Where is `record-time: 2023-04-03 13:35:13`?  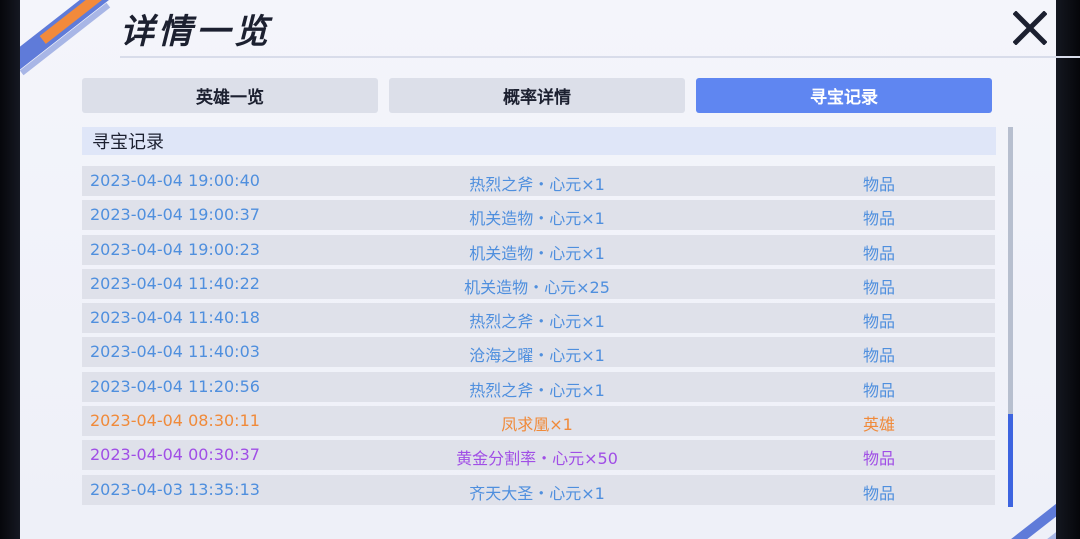 record-time: 2023-04-03 13:35:13 is located at coordinates (175, 489).